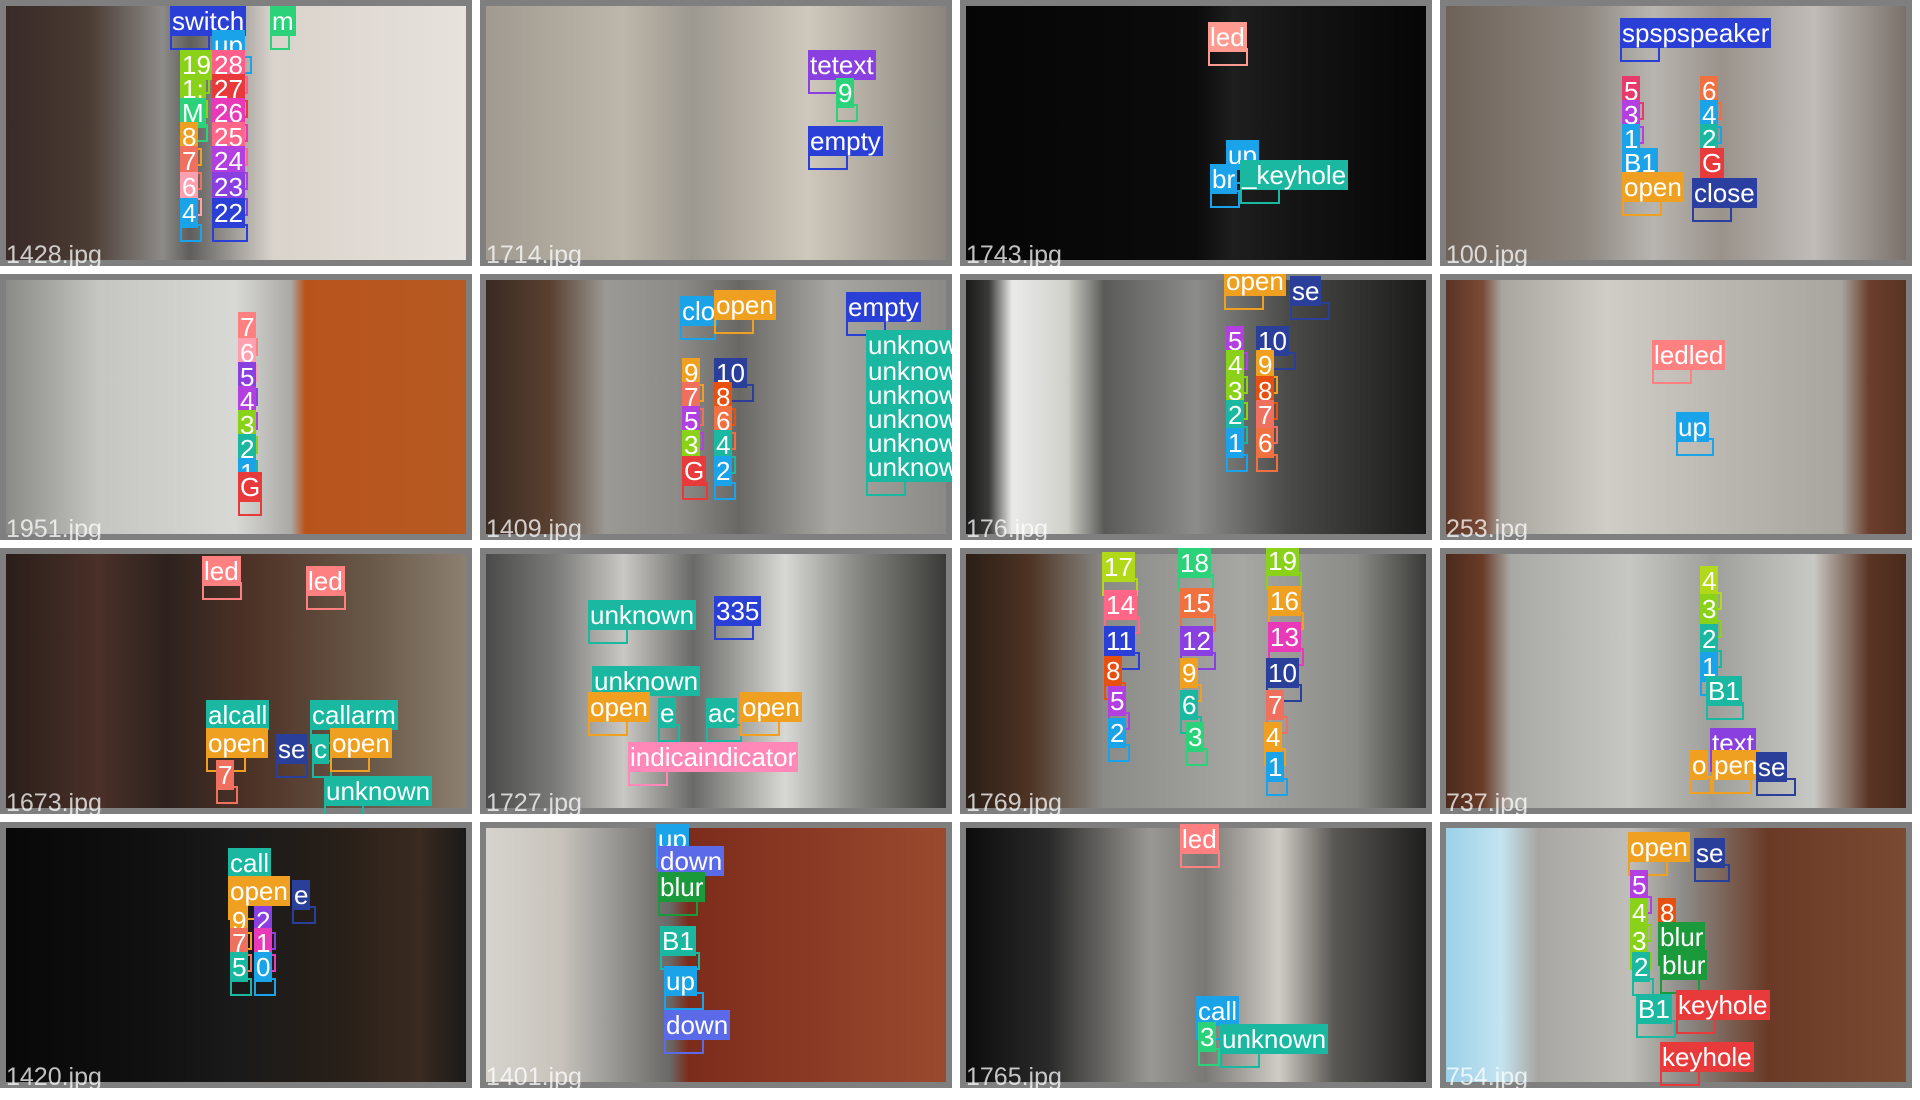 The image size is (1920, 1100). I want to click on detection-label: 13, so click(1284, 637).